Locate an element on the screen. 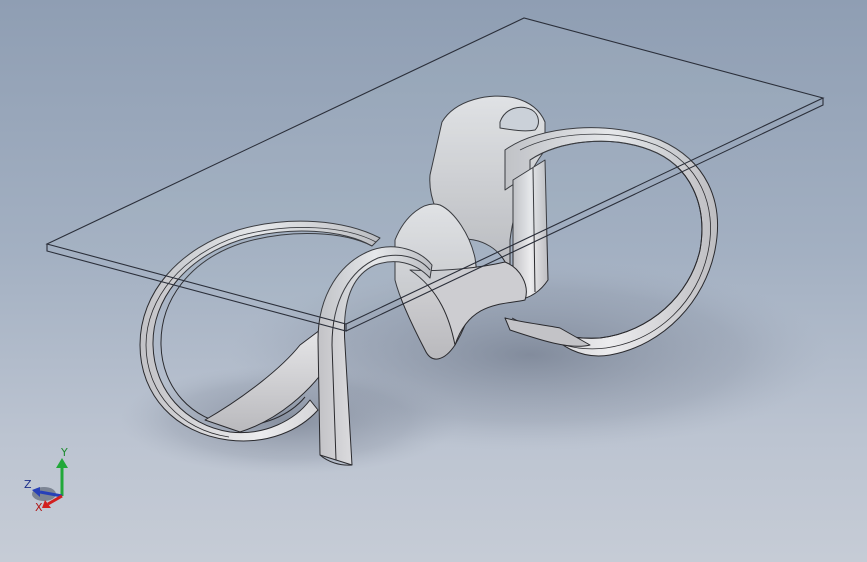 This screenshot has width=867, height=562. z-axis-label: Z is located at coordinates (28, 484).